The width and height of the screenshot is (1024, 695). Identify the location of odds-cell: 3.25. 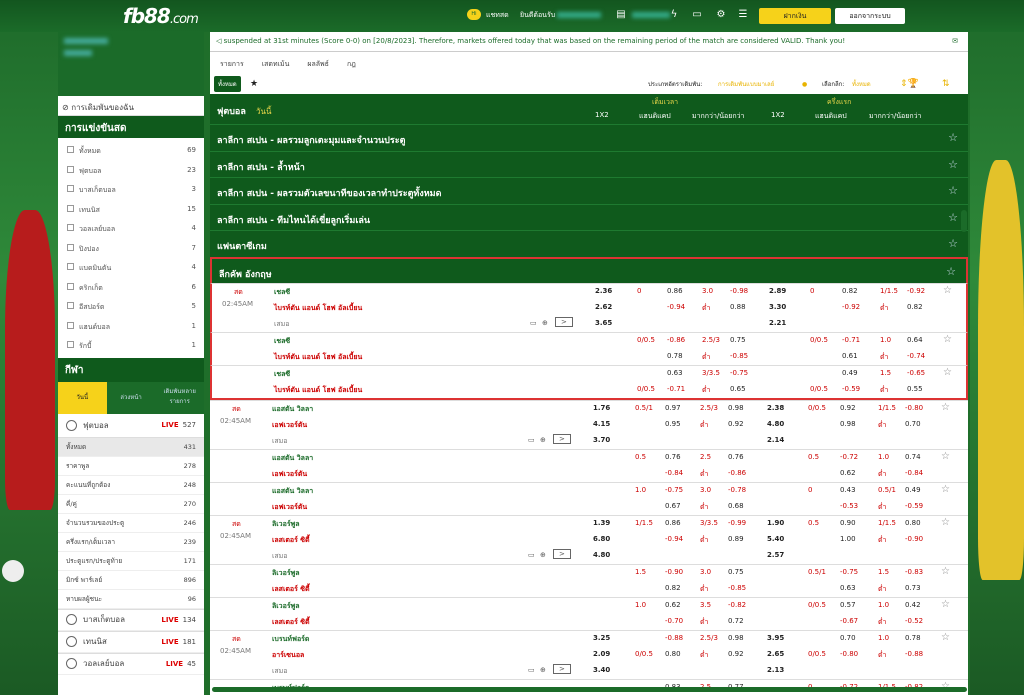
(601, 638).